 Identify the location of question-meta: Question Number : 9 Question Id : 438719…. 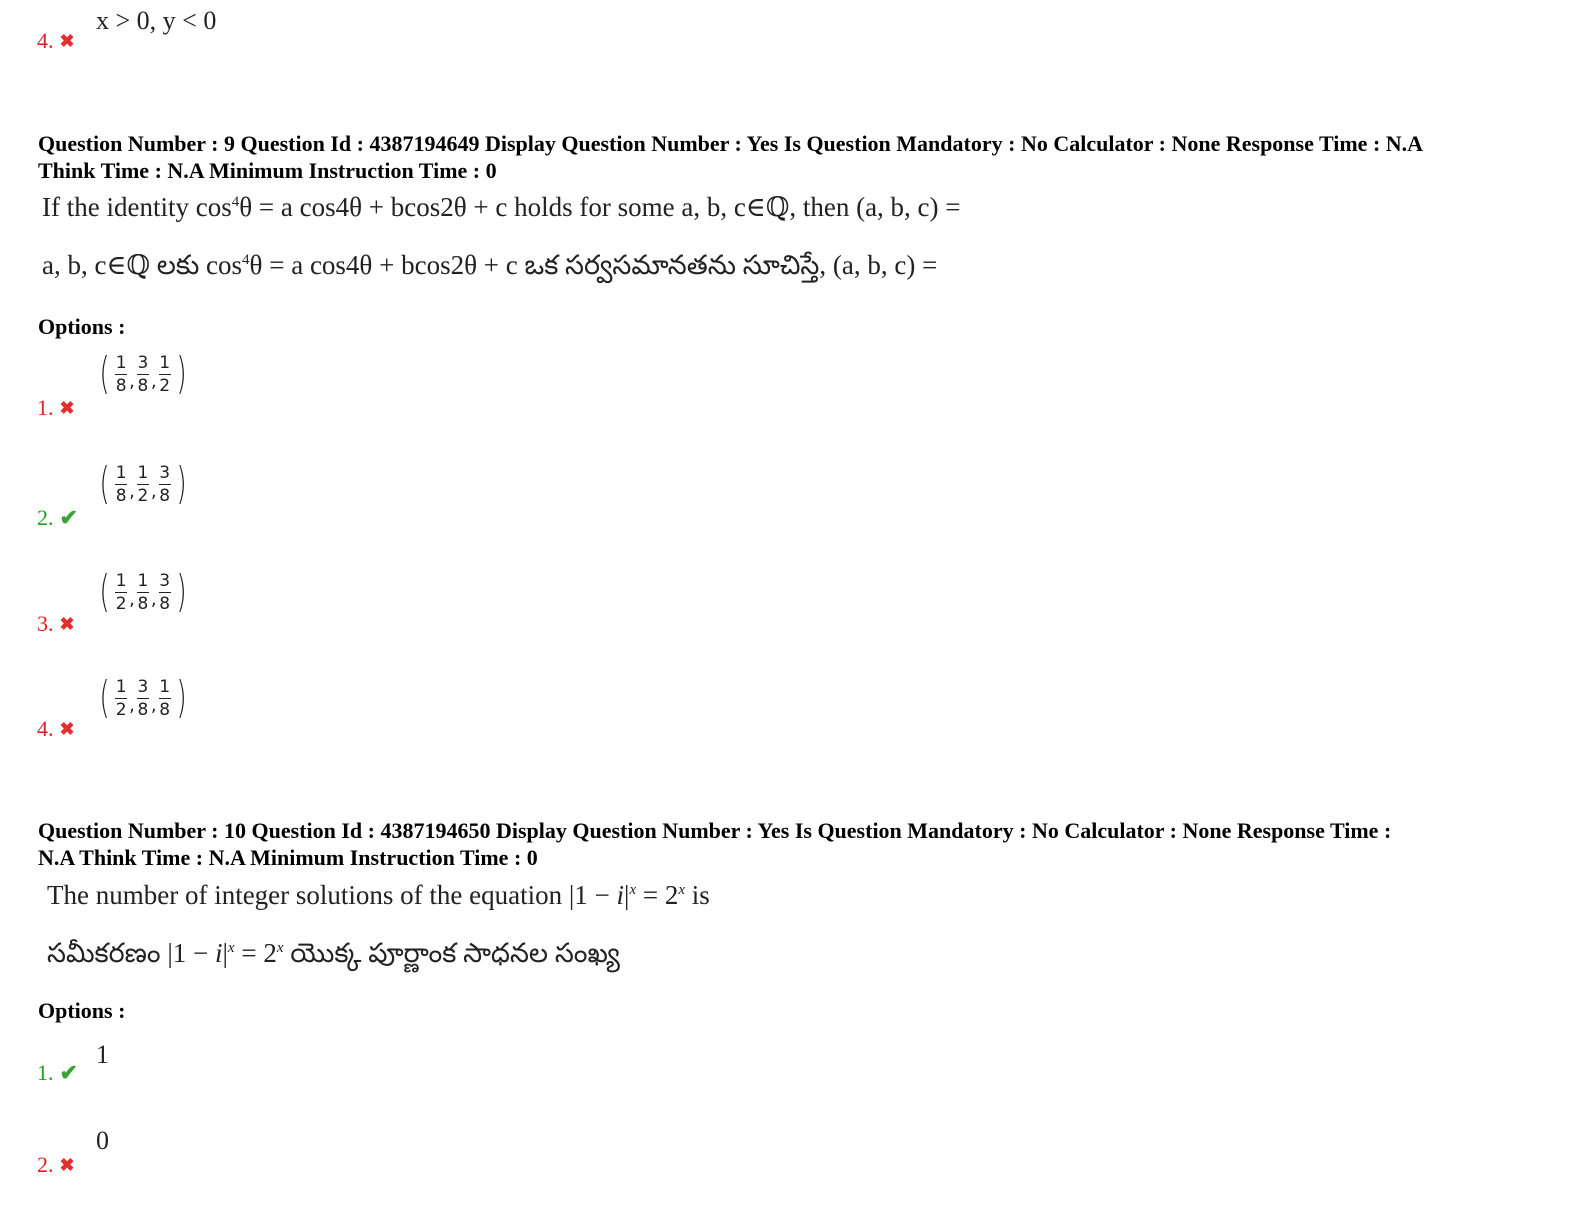
(793, 157).